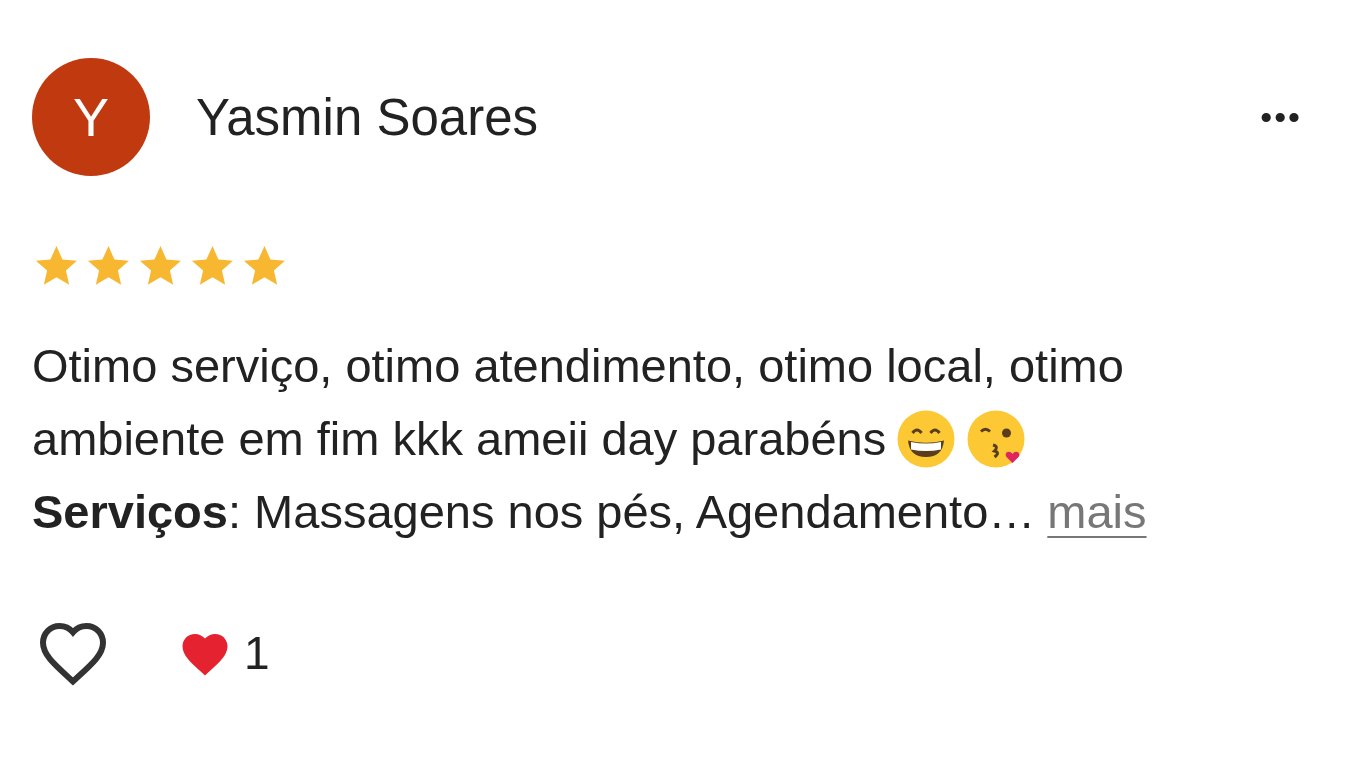 The image size is (1366, 768). I want to click on more-options-button: •••, so click(1281, 117).